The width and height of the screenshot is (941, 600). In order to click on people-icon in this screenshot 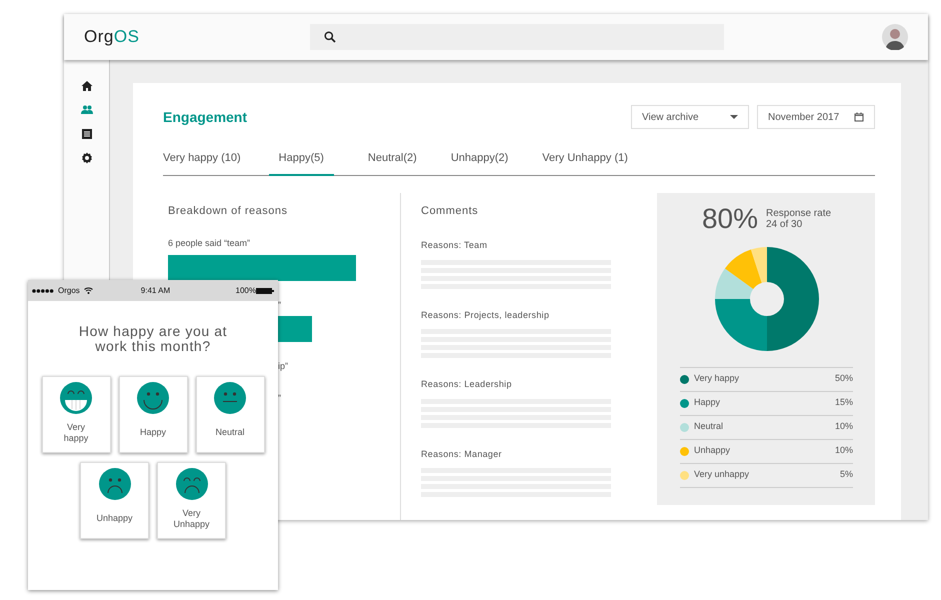, I will do `click(86, 110)`.